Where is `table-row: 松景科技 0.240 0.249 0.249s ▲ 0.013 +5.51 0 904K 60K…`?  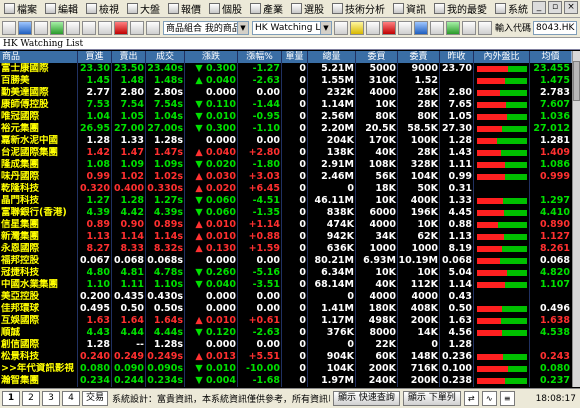 table-row: 松景科技 0.240 0.249 0.249s ▲ 0.013 +5.51 0 904K 60K… is located at coordinates (286, 357).